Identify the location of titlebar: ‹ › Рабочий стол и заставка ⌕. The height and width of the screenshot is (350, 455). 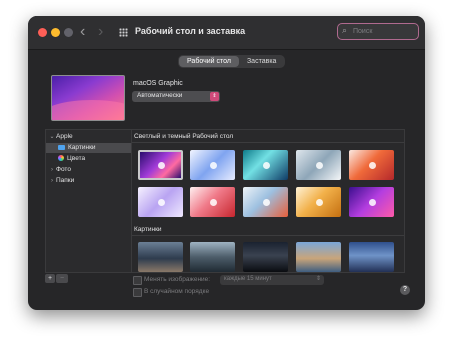
(226, 33).